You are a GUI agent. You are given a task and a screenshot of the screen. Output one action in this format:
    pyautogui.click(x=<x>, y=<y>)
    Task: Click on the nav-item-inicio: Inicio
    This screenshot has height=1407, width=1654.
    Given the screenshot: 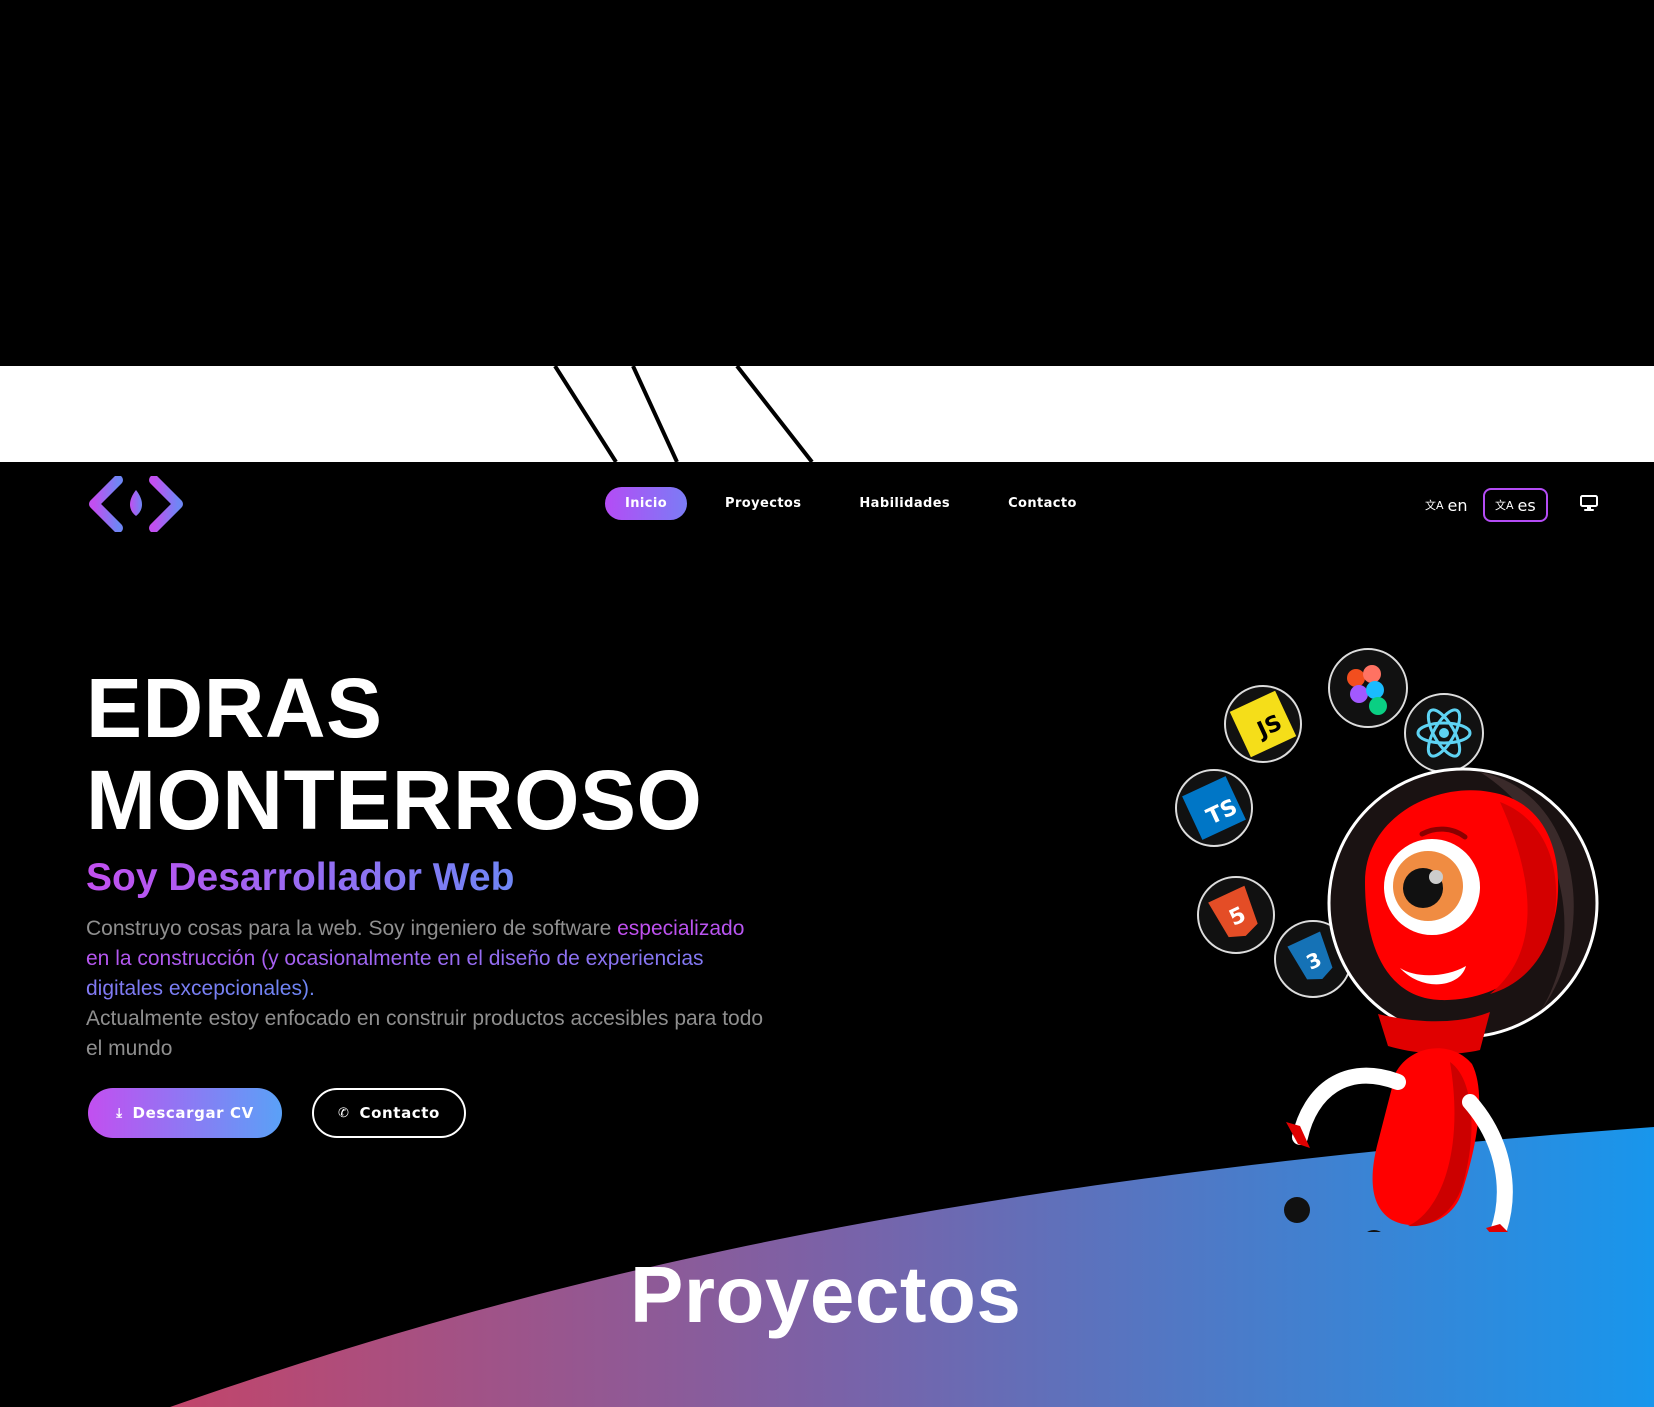 What is the action you would take?
    pyautogui.click(x=646, y=503)
    